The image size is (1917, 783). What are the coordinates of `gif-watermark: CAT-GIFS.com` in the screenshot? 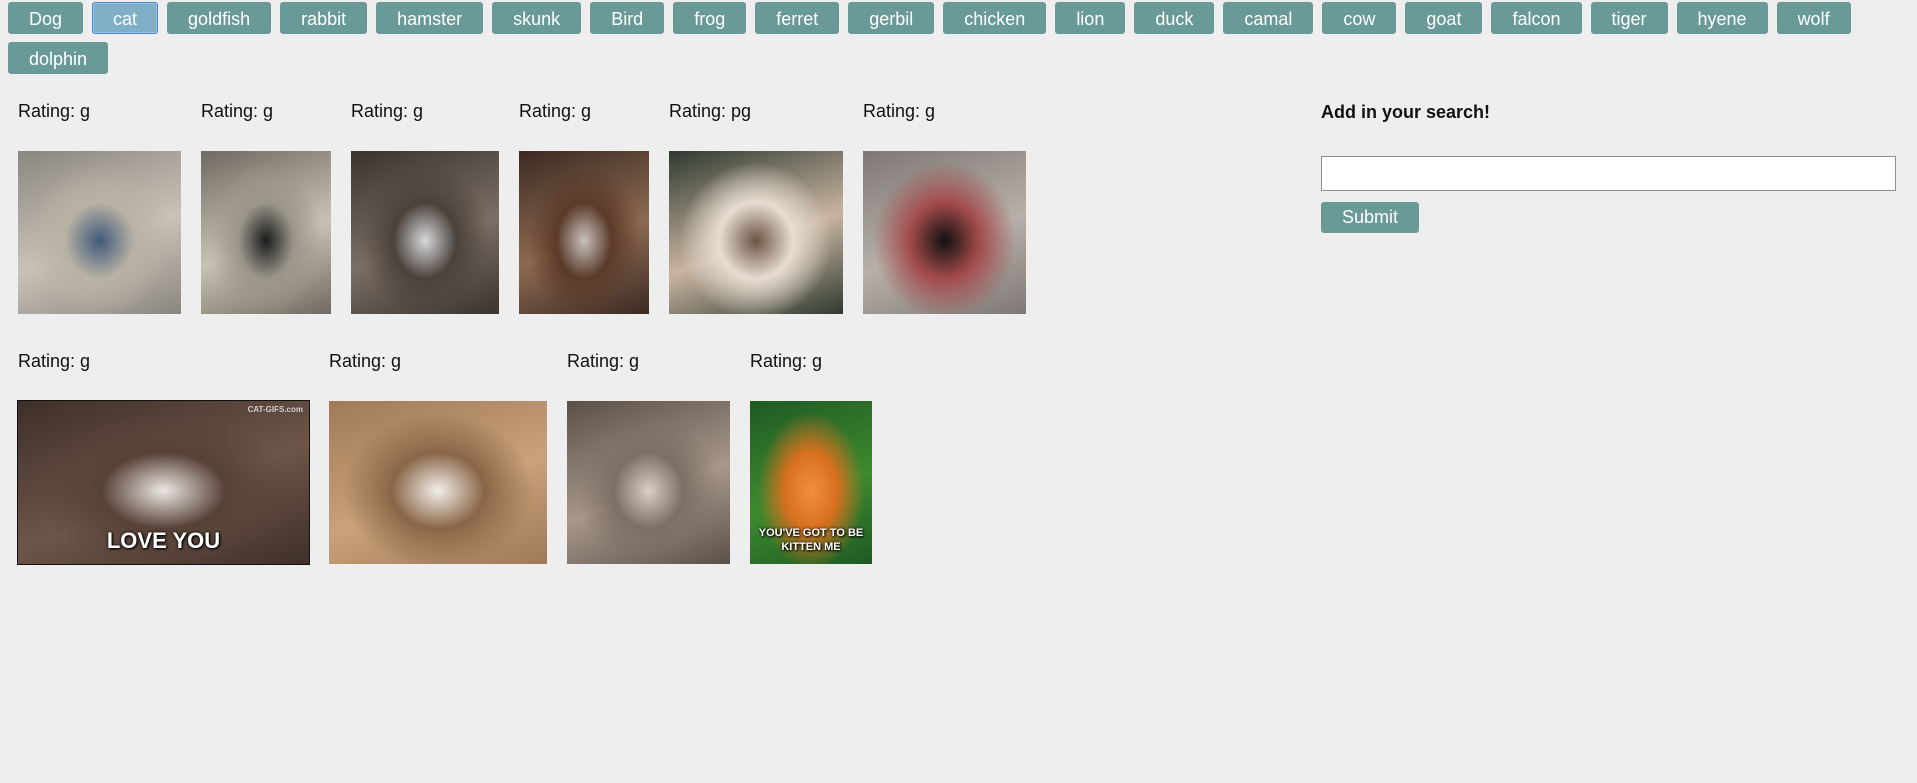 It's located at (275, 409).